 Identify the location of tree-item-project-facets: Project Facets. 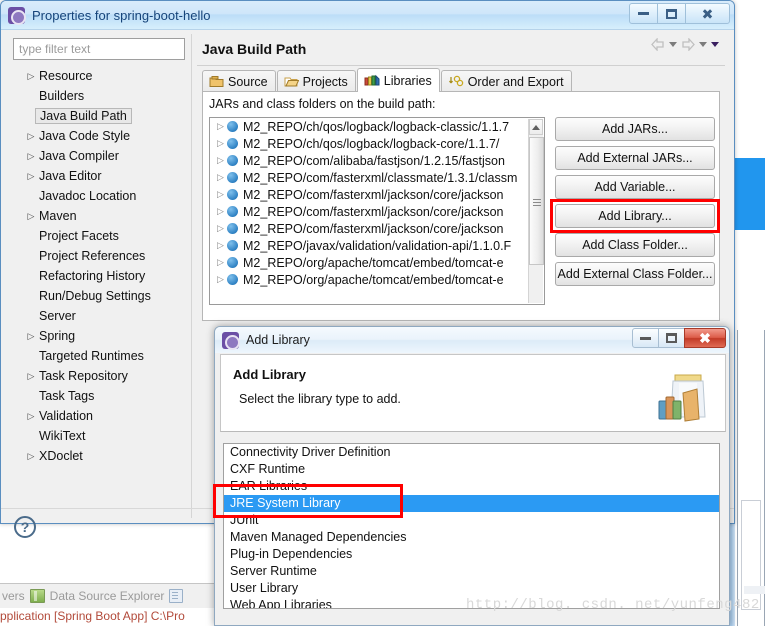
(99, 236).